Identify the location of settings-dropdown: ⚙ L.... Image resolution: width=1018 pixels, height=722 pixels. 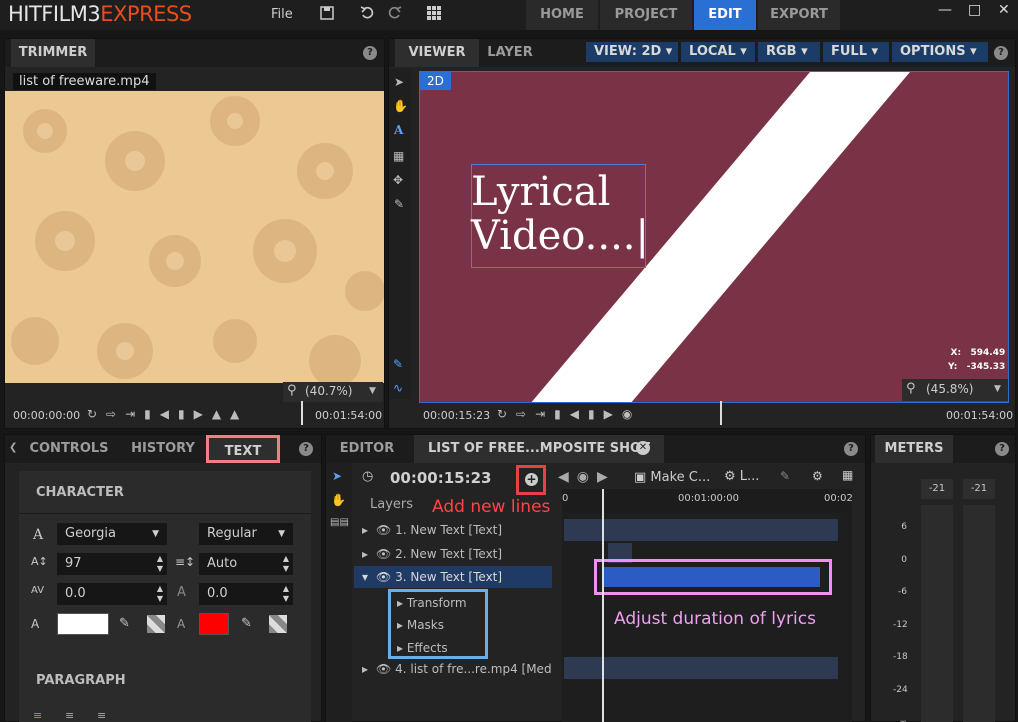
(741, 476).